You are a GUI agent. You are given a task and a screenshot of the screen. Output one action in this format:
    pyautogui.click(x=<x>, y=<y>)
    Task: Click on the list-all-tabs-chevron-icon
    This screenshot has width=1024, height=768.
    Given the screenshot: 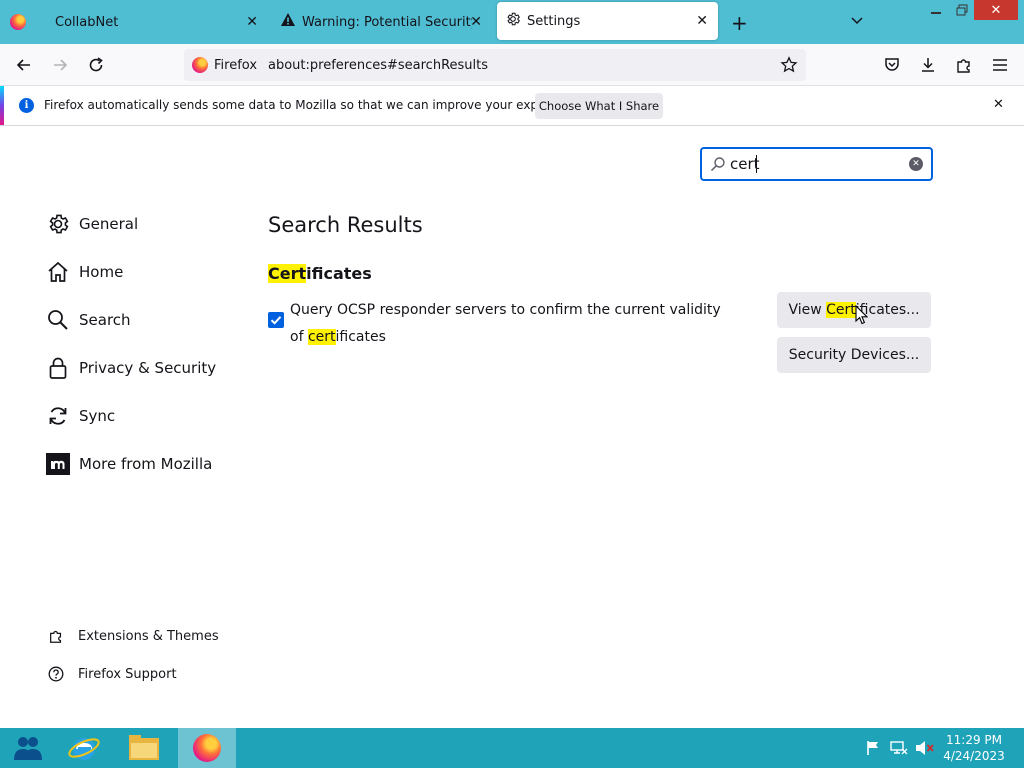 What is the action you would take?
    pyautogui.click(x=857, y=21)
    